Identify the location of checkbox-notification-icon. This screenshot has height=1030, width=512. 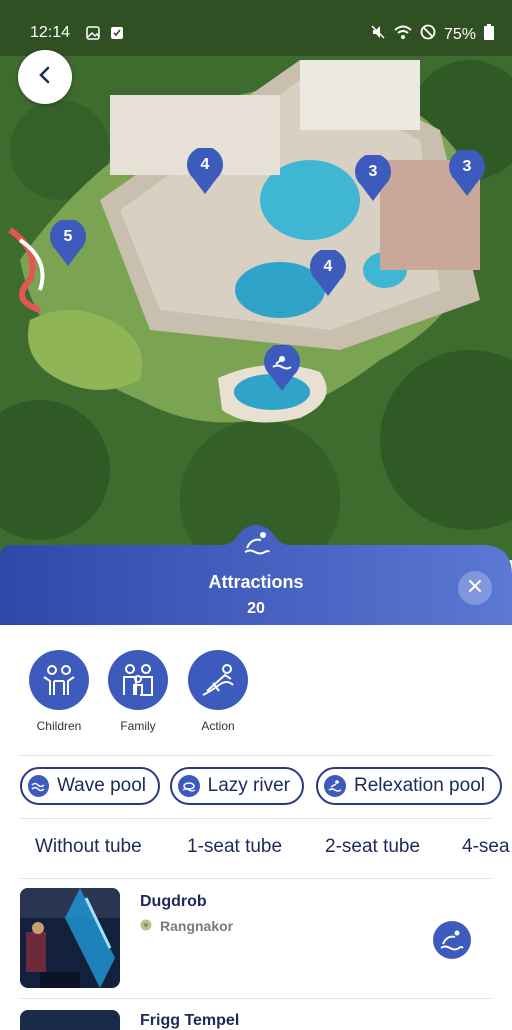
(117, 35).